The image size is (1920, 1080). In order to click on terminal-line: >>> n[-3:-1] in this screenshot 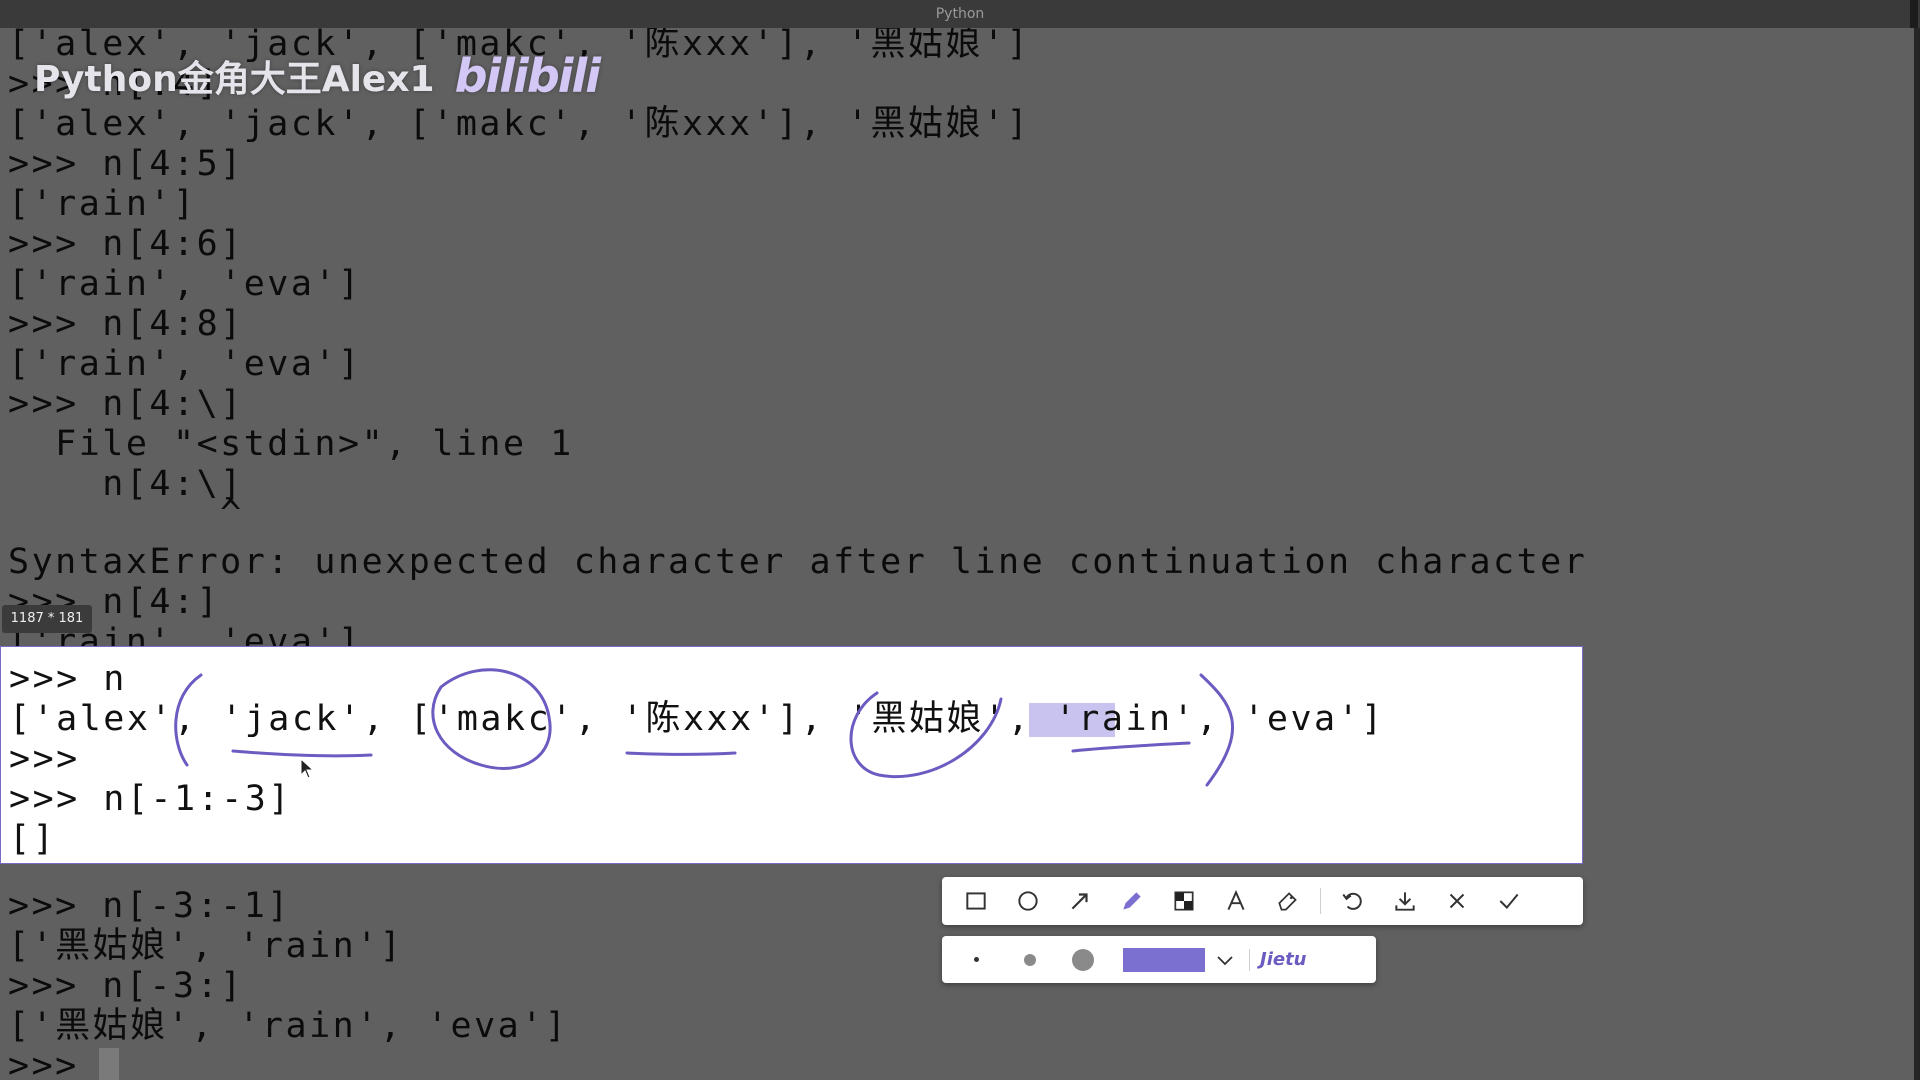, I will do `click(149, 906)`.